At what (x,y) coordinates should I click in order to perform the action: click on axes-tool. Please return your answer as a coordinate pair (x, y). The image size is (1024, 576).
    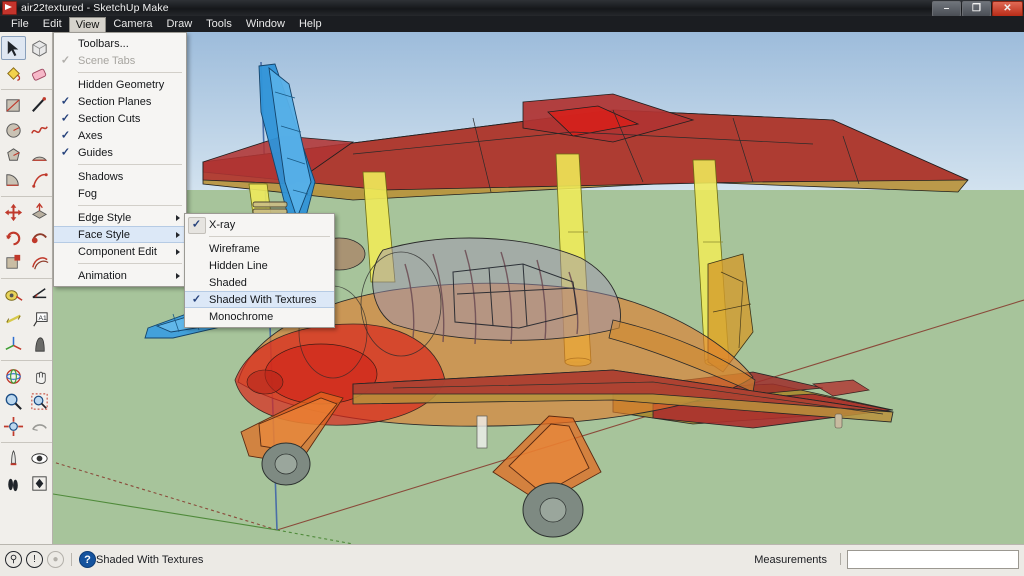
    Looking at the image, I should click on (13, 344).